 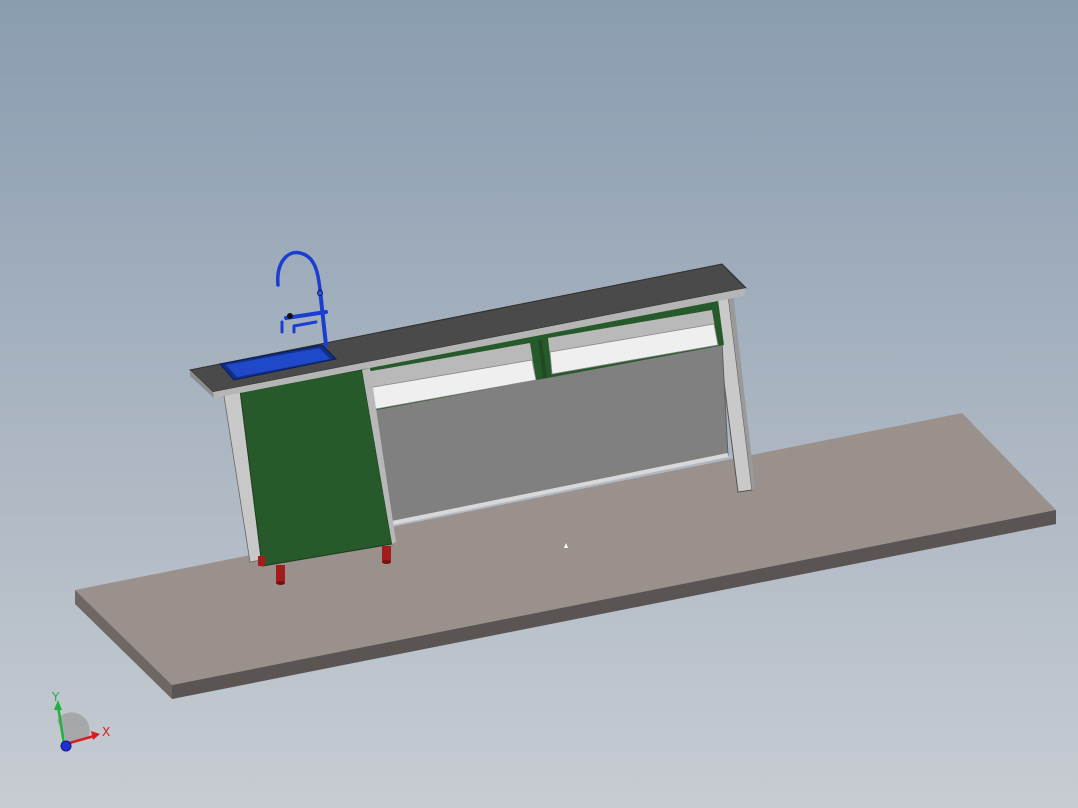 What do you see at coordinates (80, 721) in the screenshot?
I see `reference-triad: X Y` at bounding box center [80, 721].